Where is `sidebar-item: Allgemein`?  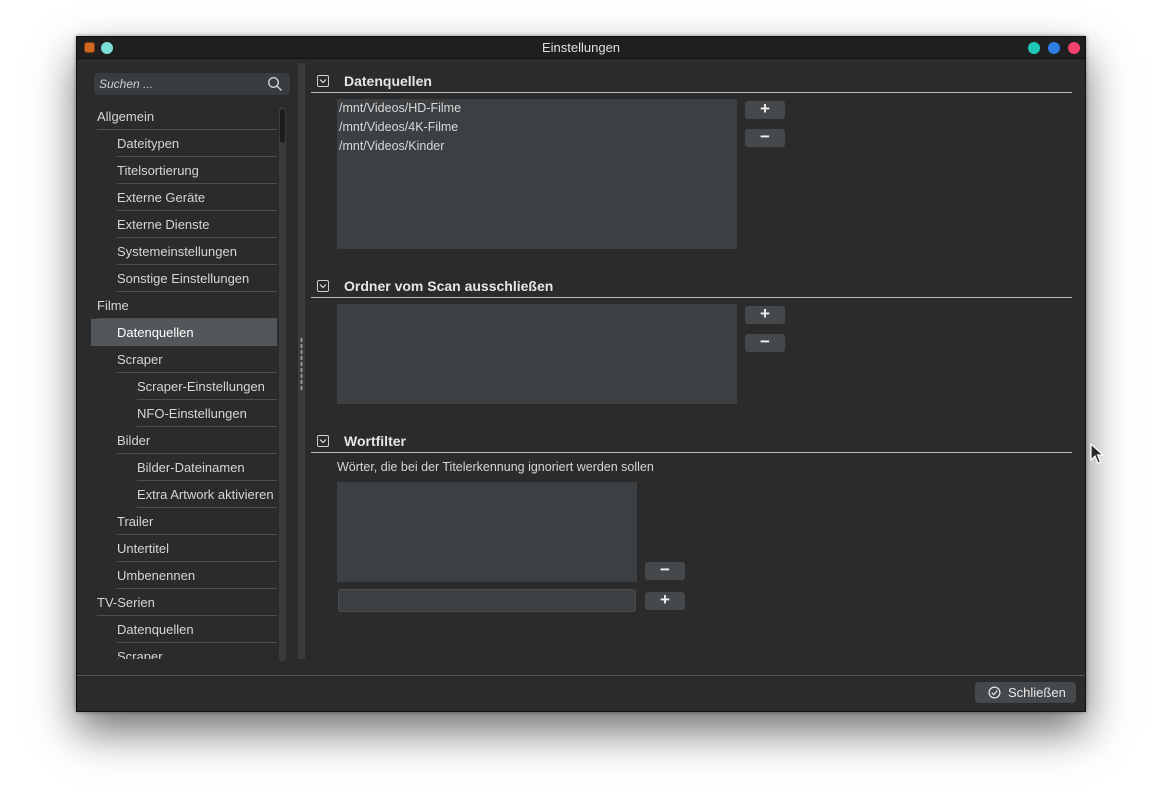 sidebar-item: Allgemein is located at coordinates (184, 116).